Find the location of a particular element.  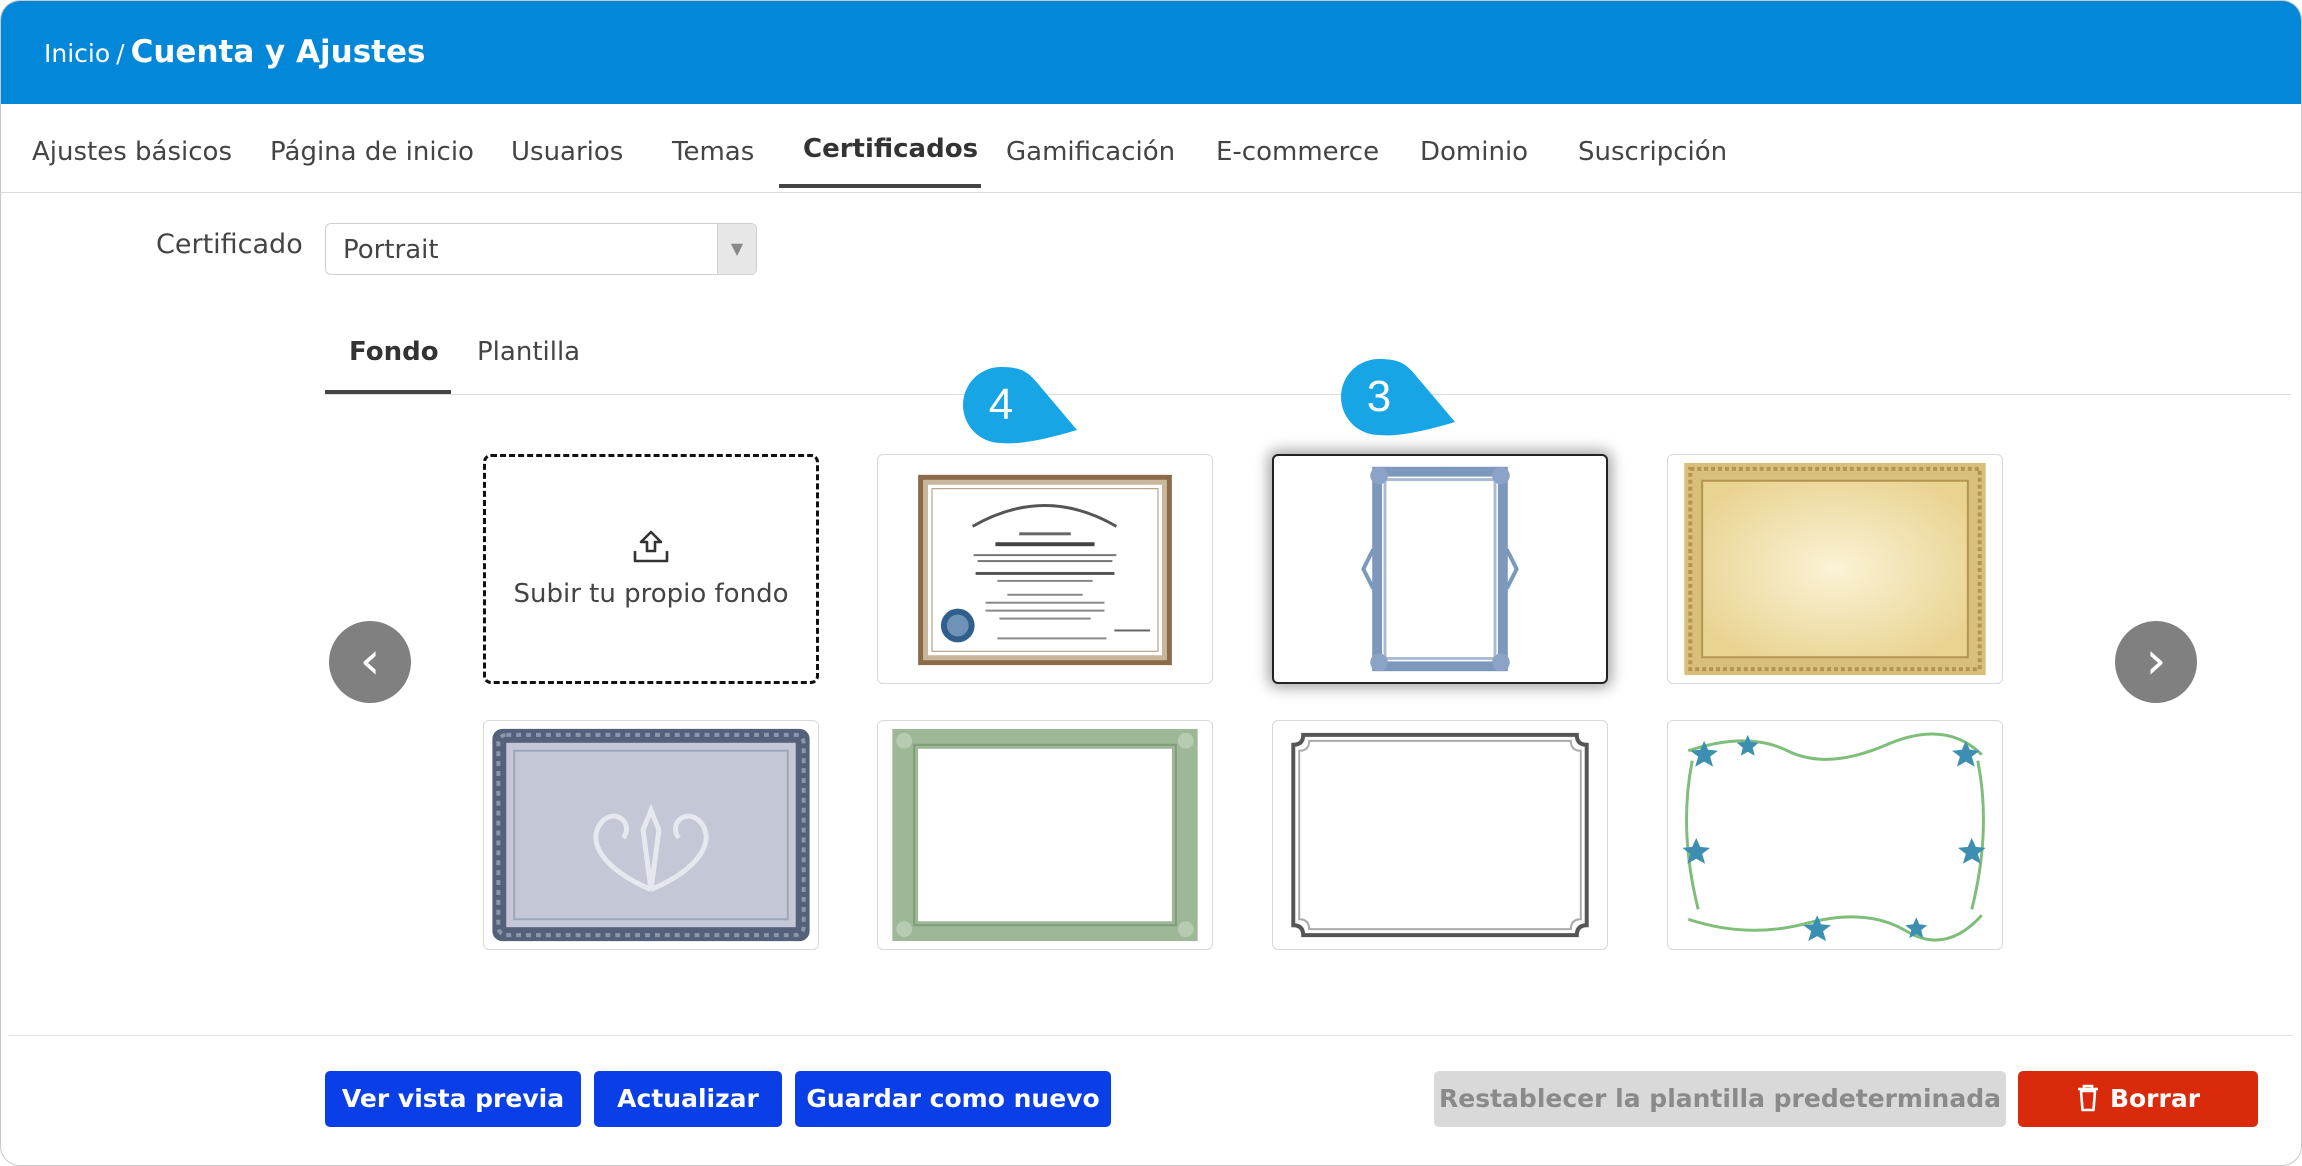

background-thumbnail-blue-portrait is located at coordinates (1440, 569).